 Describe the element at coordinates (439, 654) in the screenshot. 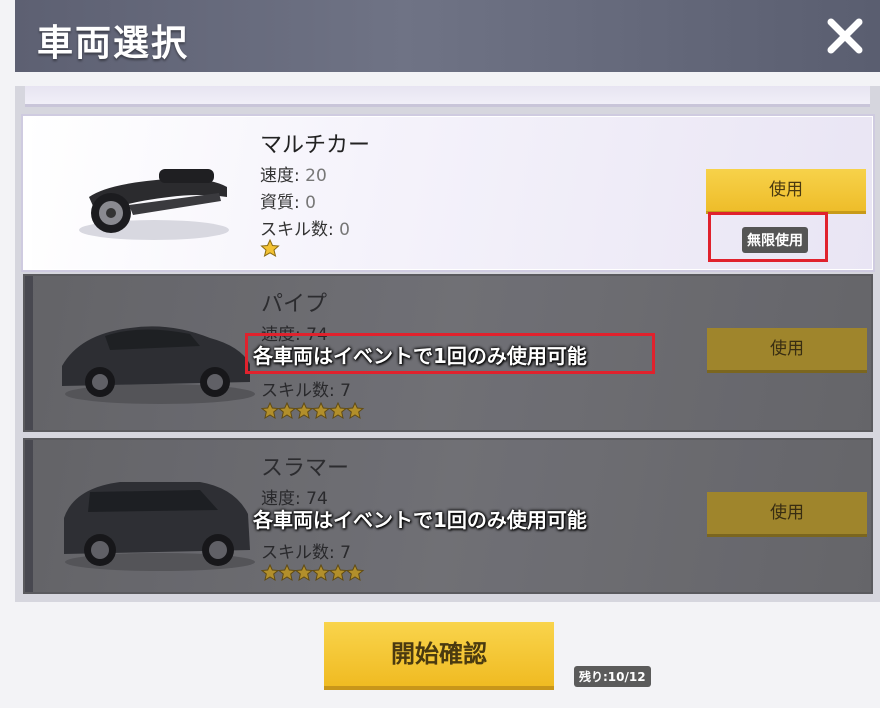

I see `start-confirm-button: 開始確認` at that location.